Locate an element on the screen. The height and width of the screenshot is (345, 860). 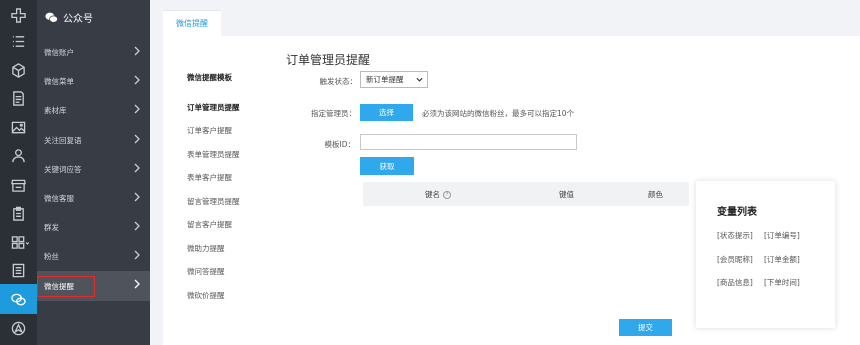
user-icon is located at coordinates (18, 155).